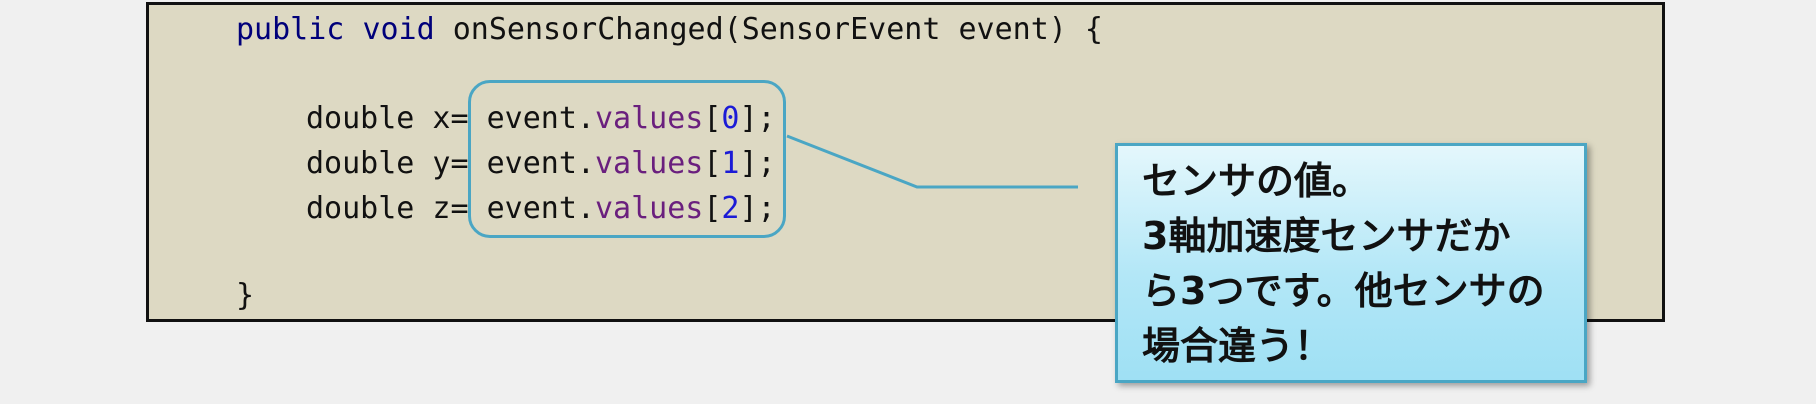 The height and width of the screenshot is (404, 1816). What do you see at coordinates (1237, 346) in the screenshot?
I see `callout-line: 場合違う！` at bounding box center [1237, 346].